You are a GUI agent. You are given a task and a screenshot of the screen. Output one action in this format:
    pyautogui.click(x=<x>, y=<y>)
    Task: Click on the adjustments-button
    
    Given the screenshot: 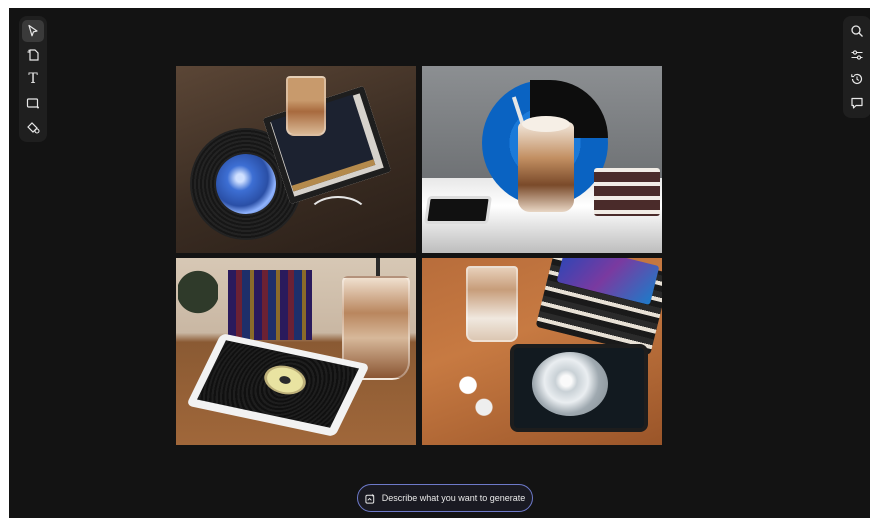 What is the action you would take?
    pyautogui.click(x=857, y=55)
    